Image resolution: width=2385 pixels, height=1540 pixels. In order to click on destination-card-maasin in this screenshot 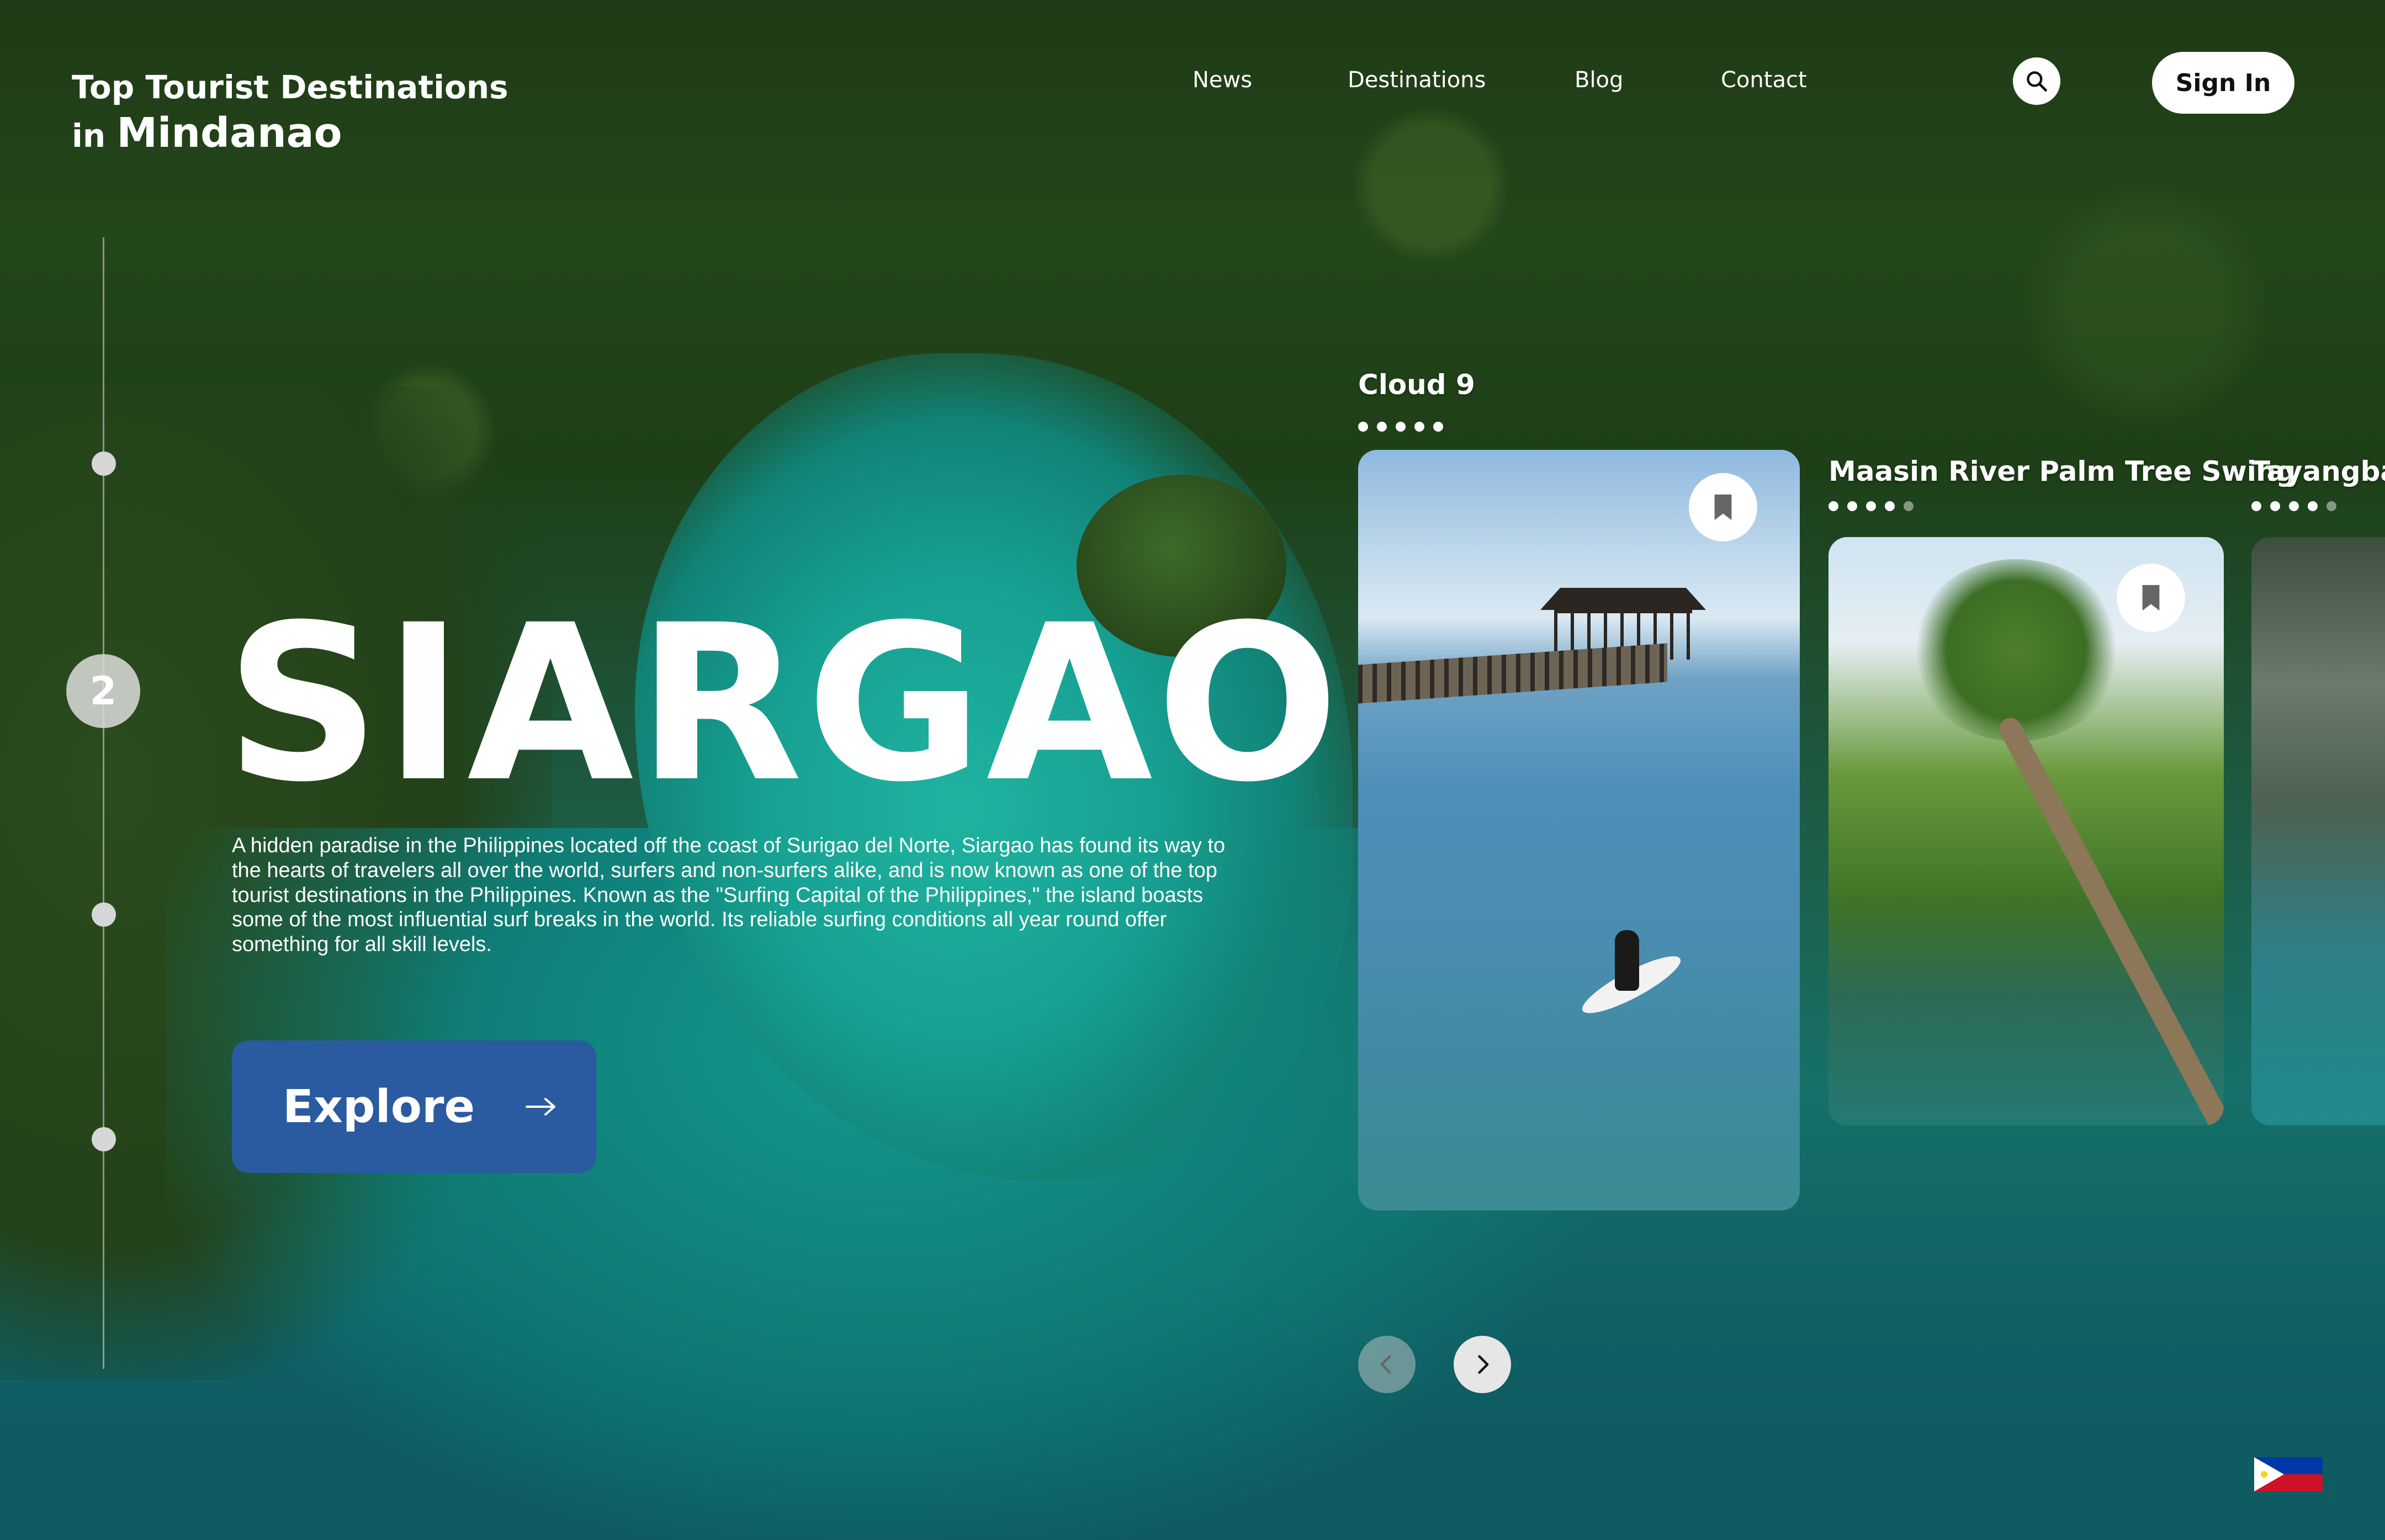, I will do `click(2027, 831)`.